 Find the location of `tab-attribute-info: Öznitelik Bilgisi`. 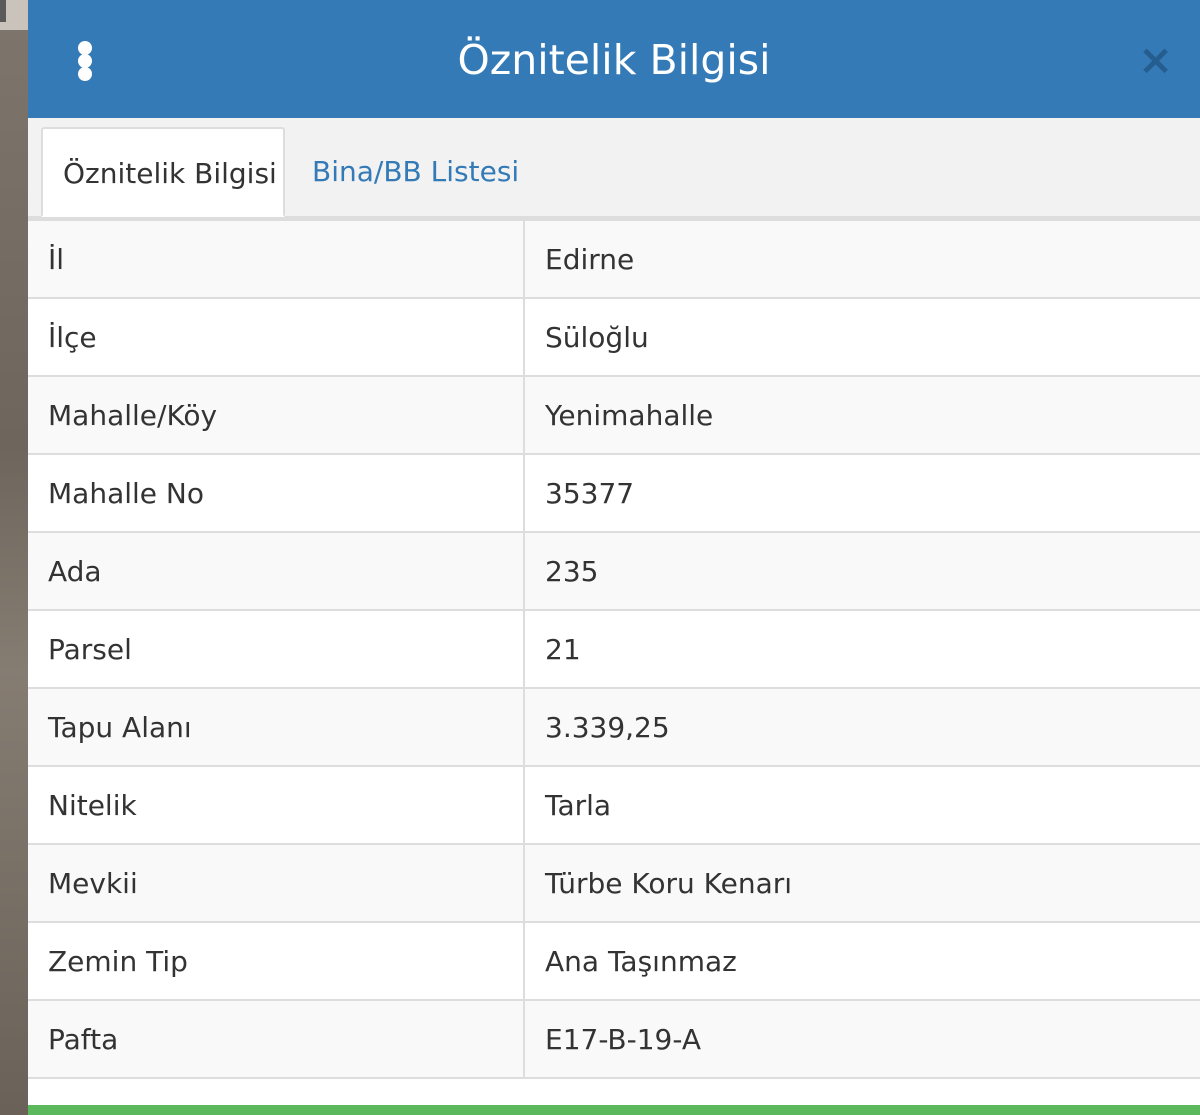

tab-attribute-info: Öznitelik Bilgisi is located at coordinates (163, 172).